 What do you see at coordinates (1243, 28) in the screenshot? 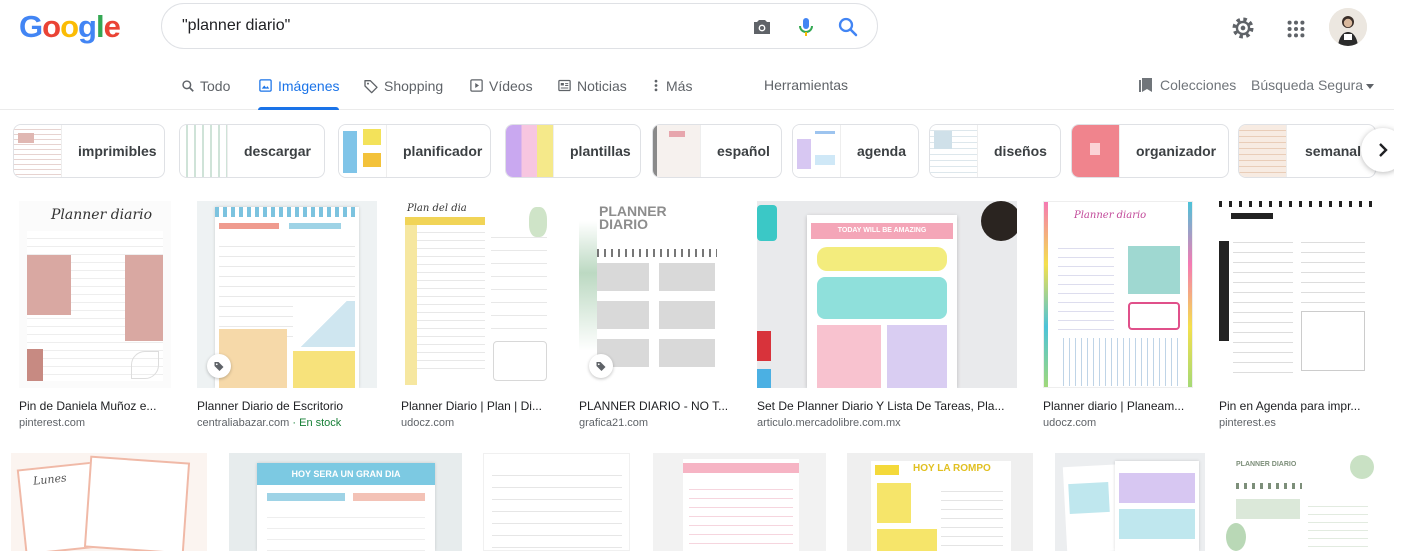
I see `gear-icon` at bounding box center [1243, 28].